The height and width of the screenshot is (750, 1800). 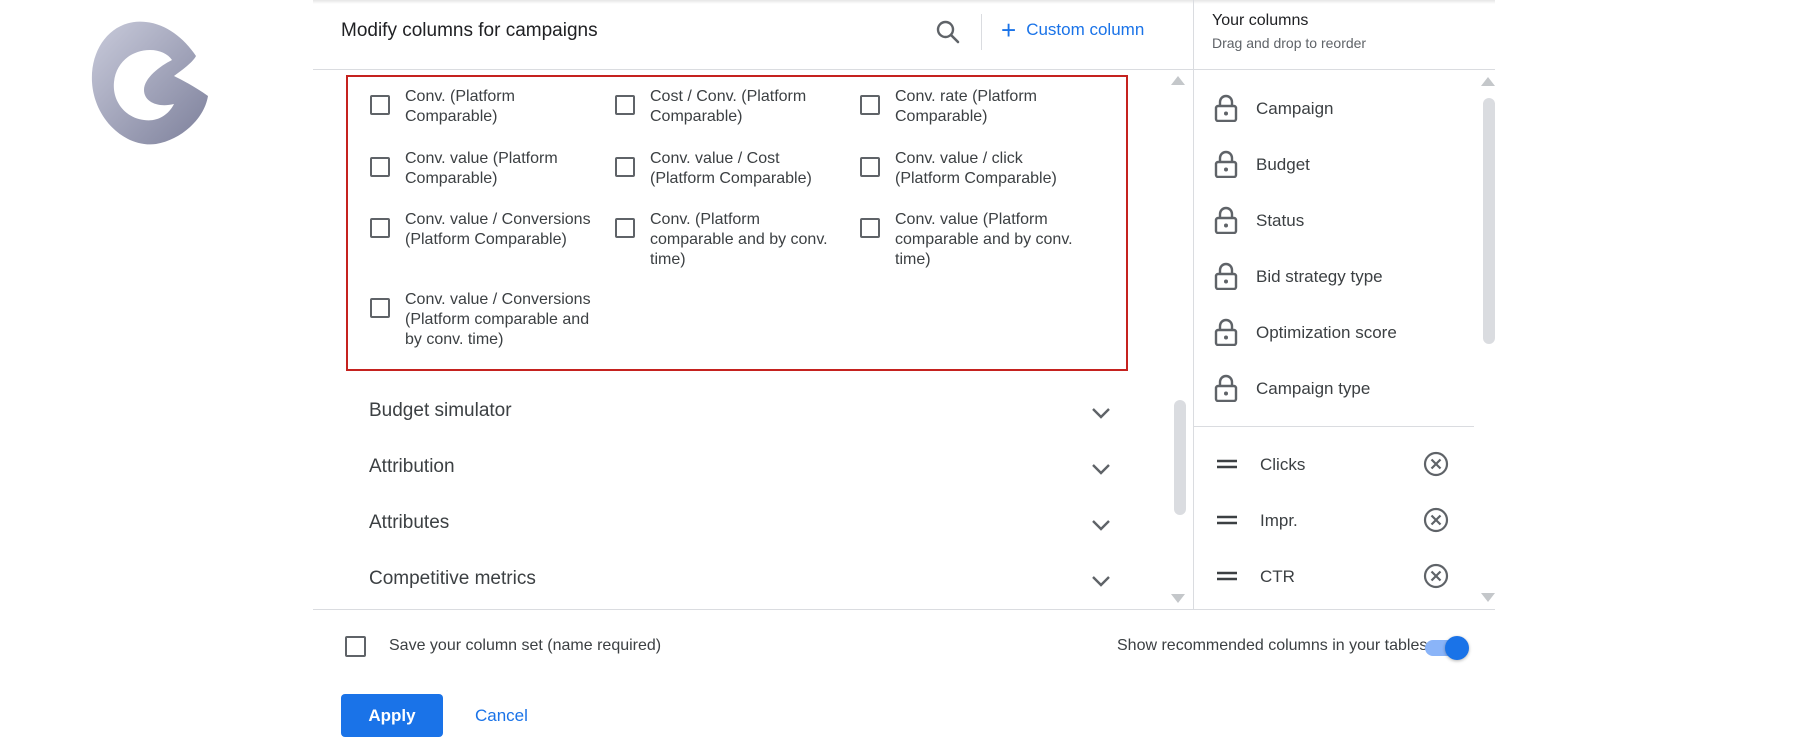 I want to click on your-columns-header: Your columns Drag and drop to reorder, so click(x=1344, y=35).